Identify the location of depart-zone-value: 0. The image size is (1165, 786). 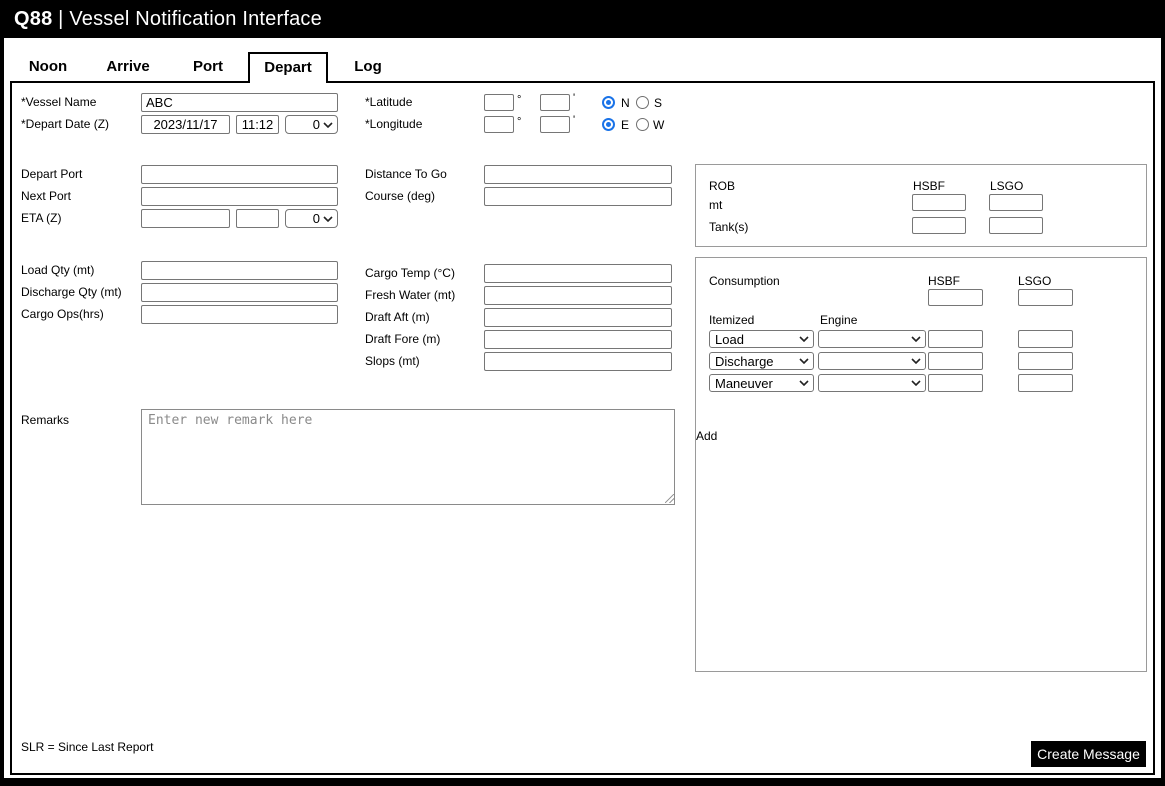
(316, 124).